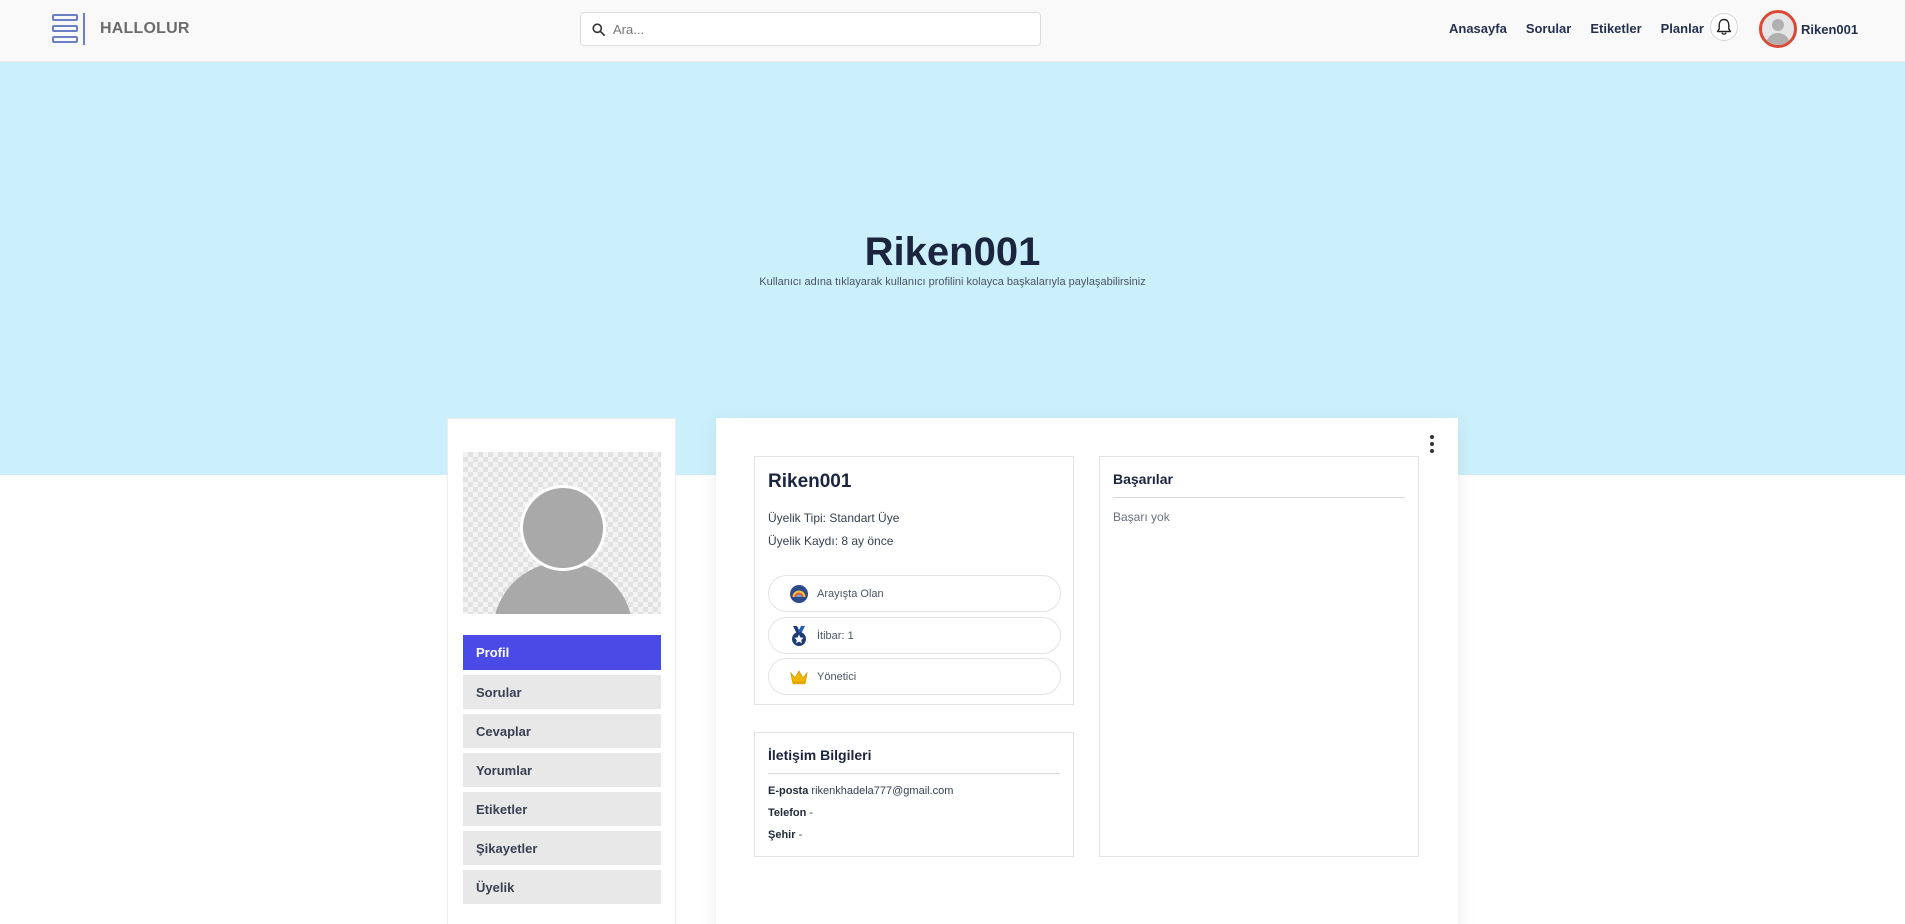 The image size is (1905, 924). I want to click on logo-icon, so click(67, 29).